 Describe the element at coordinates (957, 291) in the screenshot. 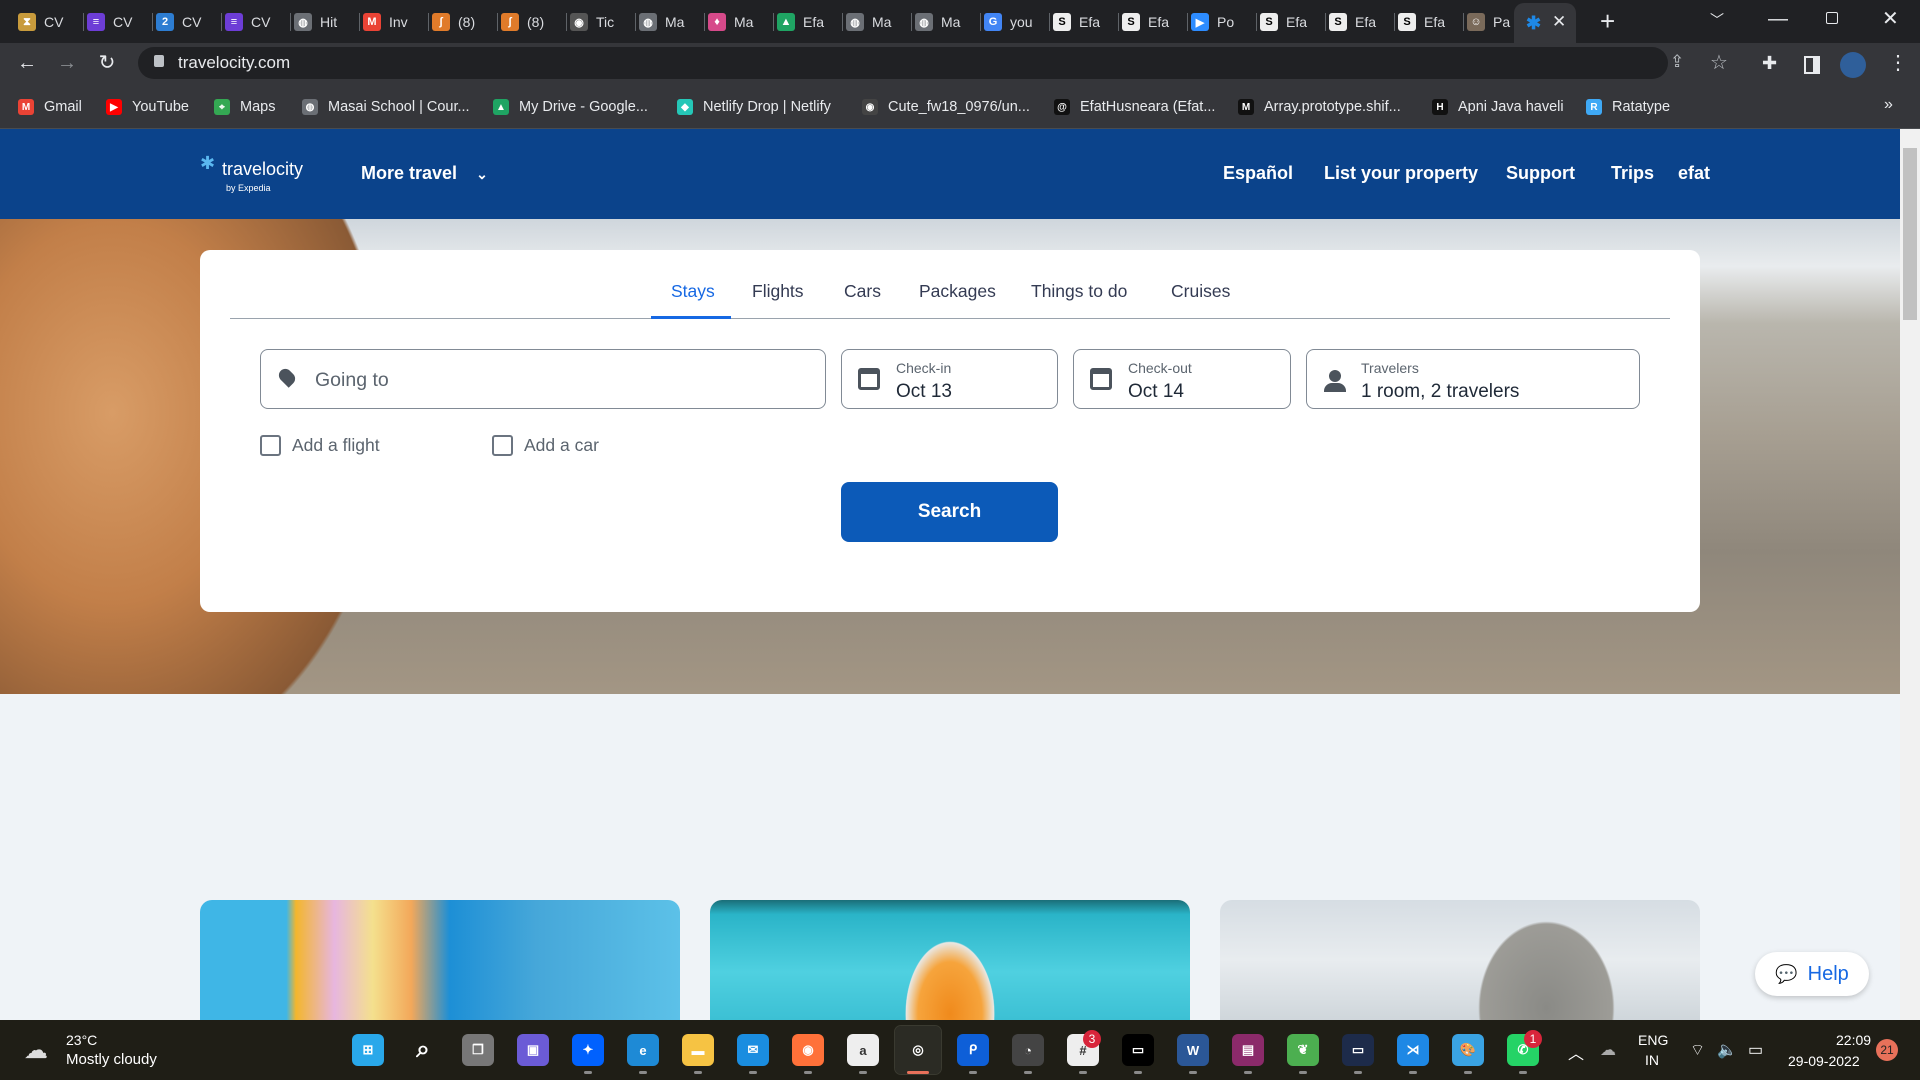

I see `tab-packages: Packages` at that location.